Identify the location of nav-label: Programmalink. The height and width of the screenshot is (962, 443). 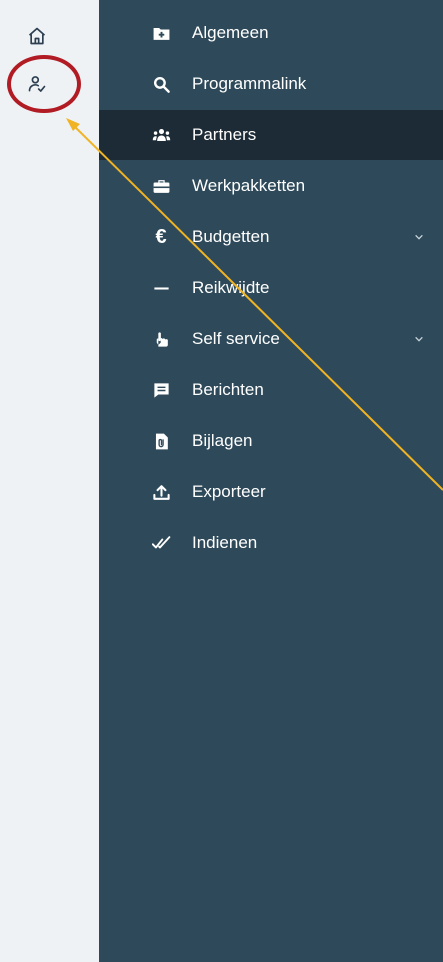
(249, 83).